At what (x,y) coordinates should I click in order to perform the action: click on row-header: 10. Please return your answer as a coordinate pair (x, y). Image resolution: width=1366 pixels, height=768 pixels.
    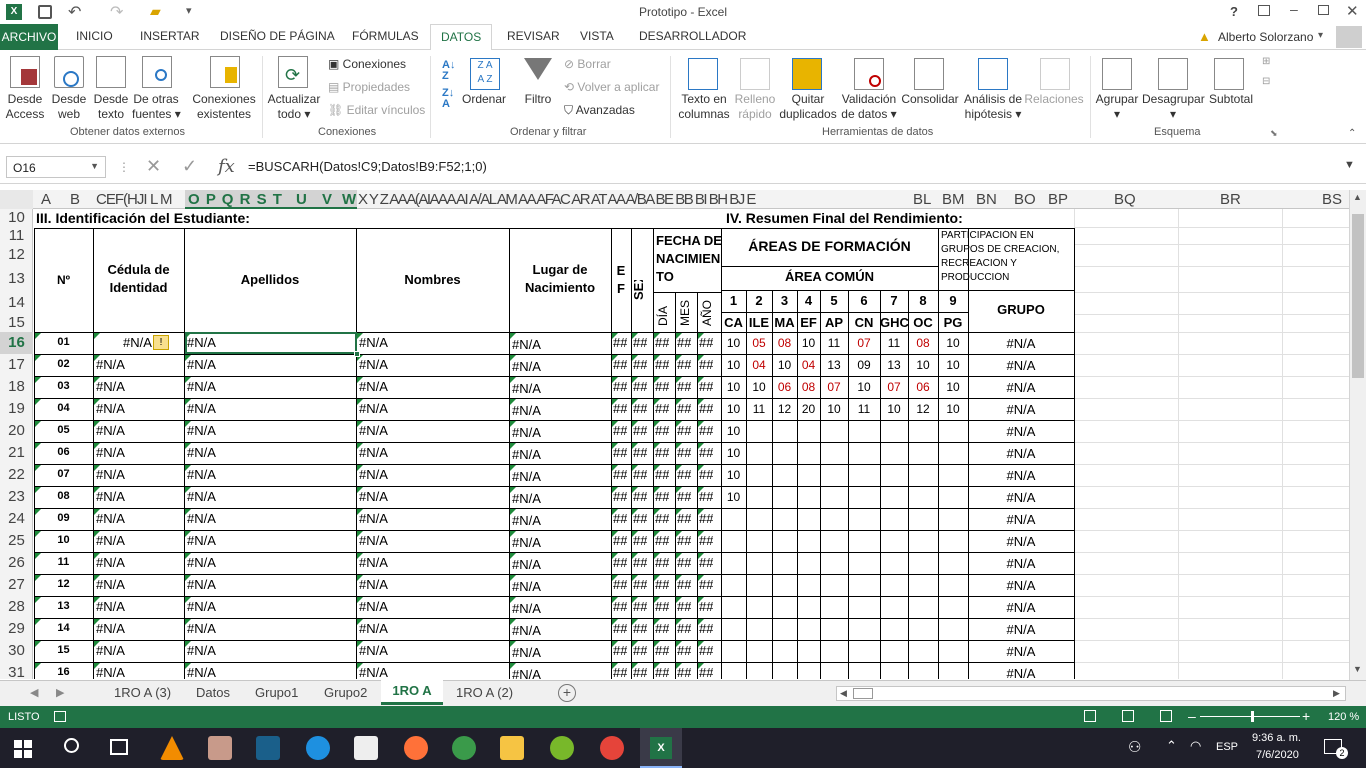
    Looking at the image, I should click on (16, 218).